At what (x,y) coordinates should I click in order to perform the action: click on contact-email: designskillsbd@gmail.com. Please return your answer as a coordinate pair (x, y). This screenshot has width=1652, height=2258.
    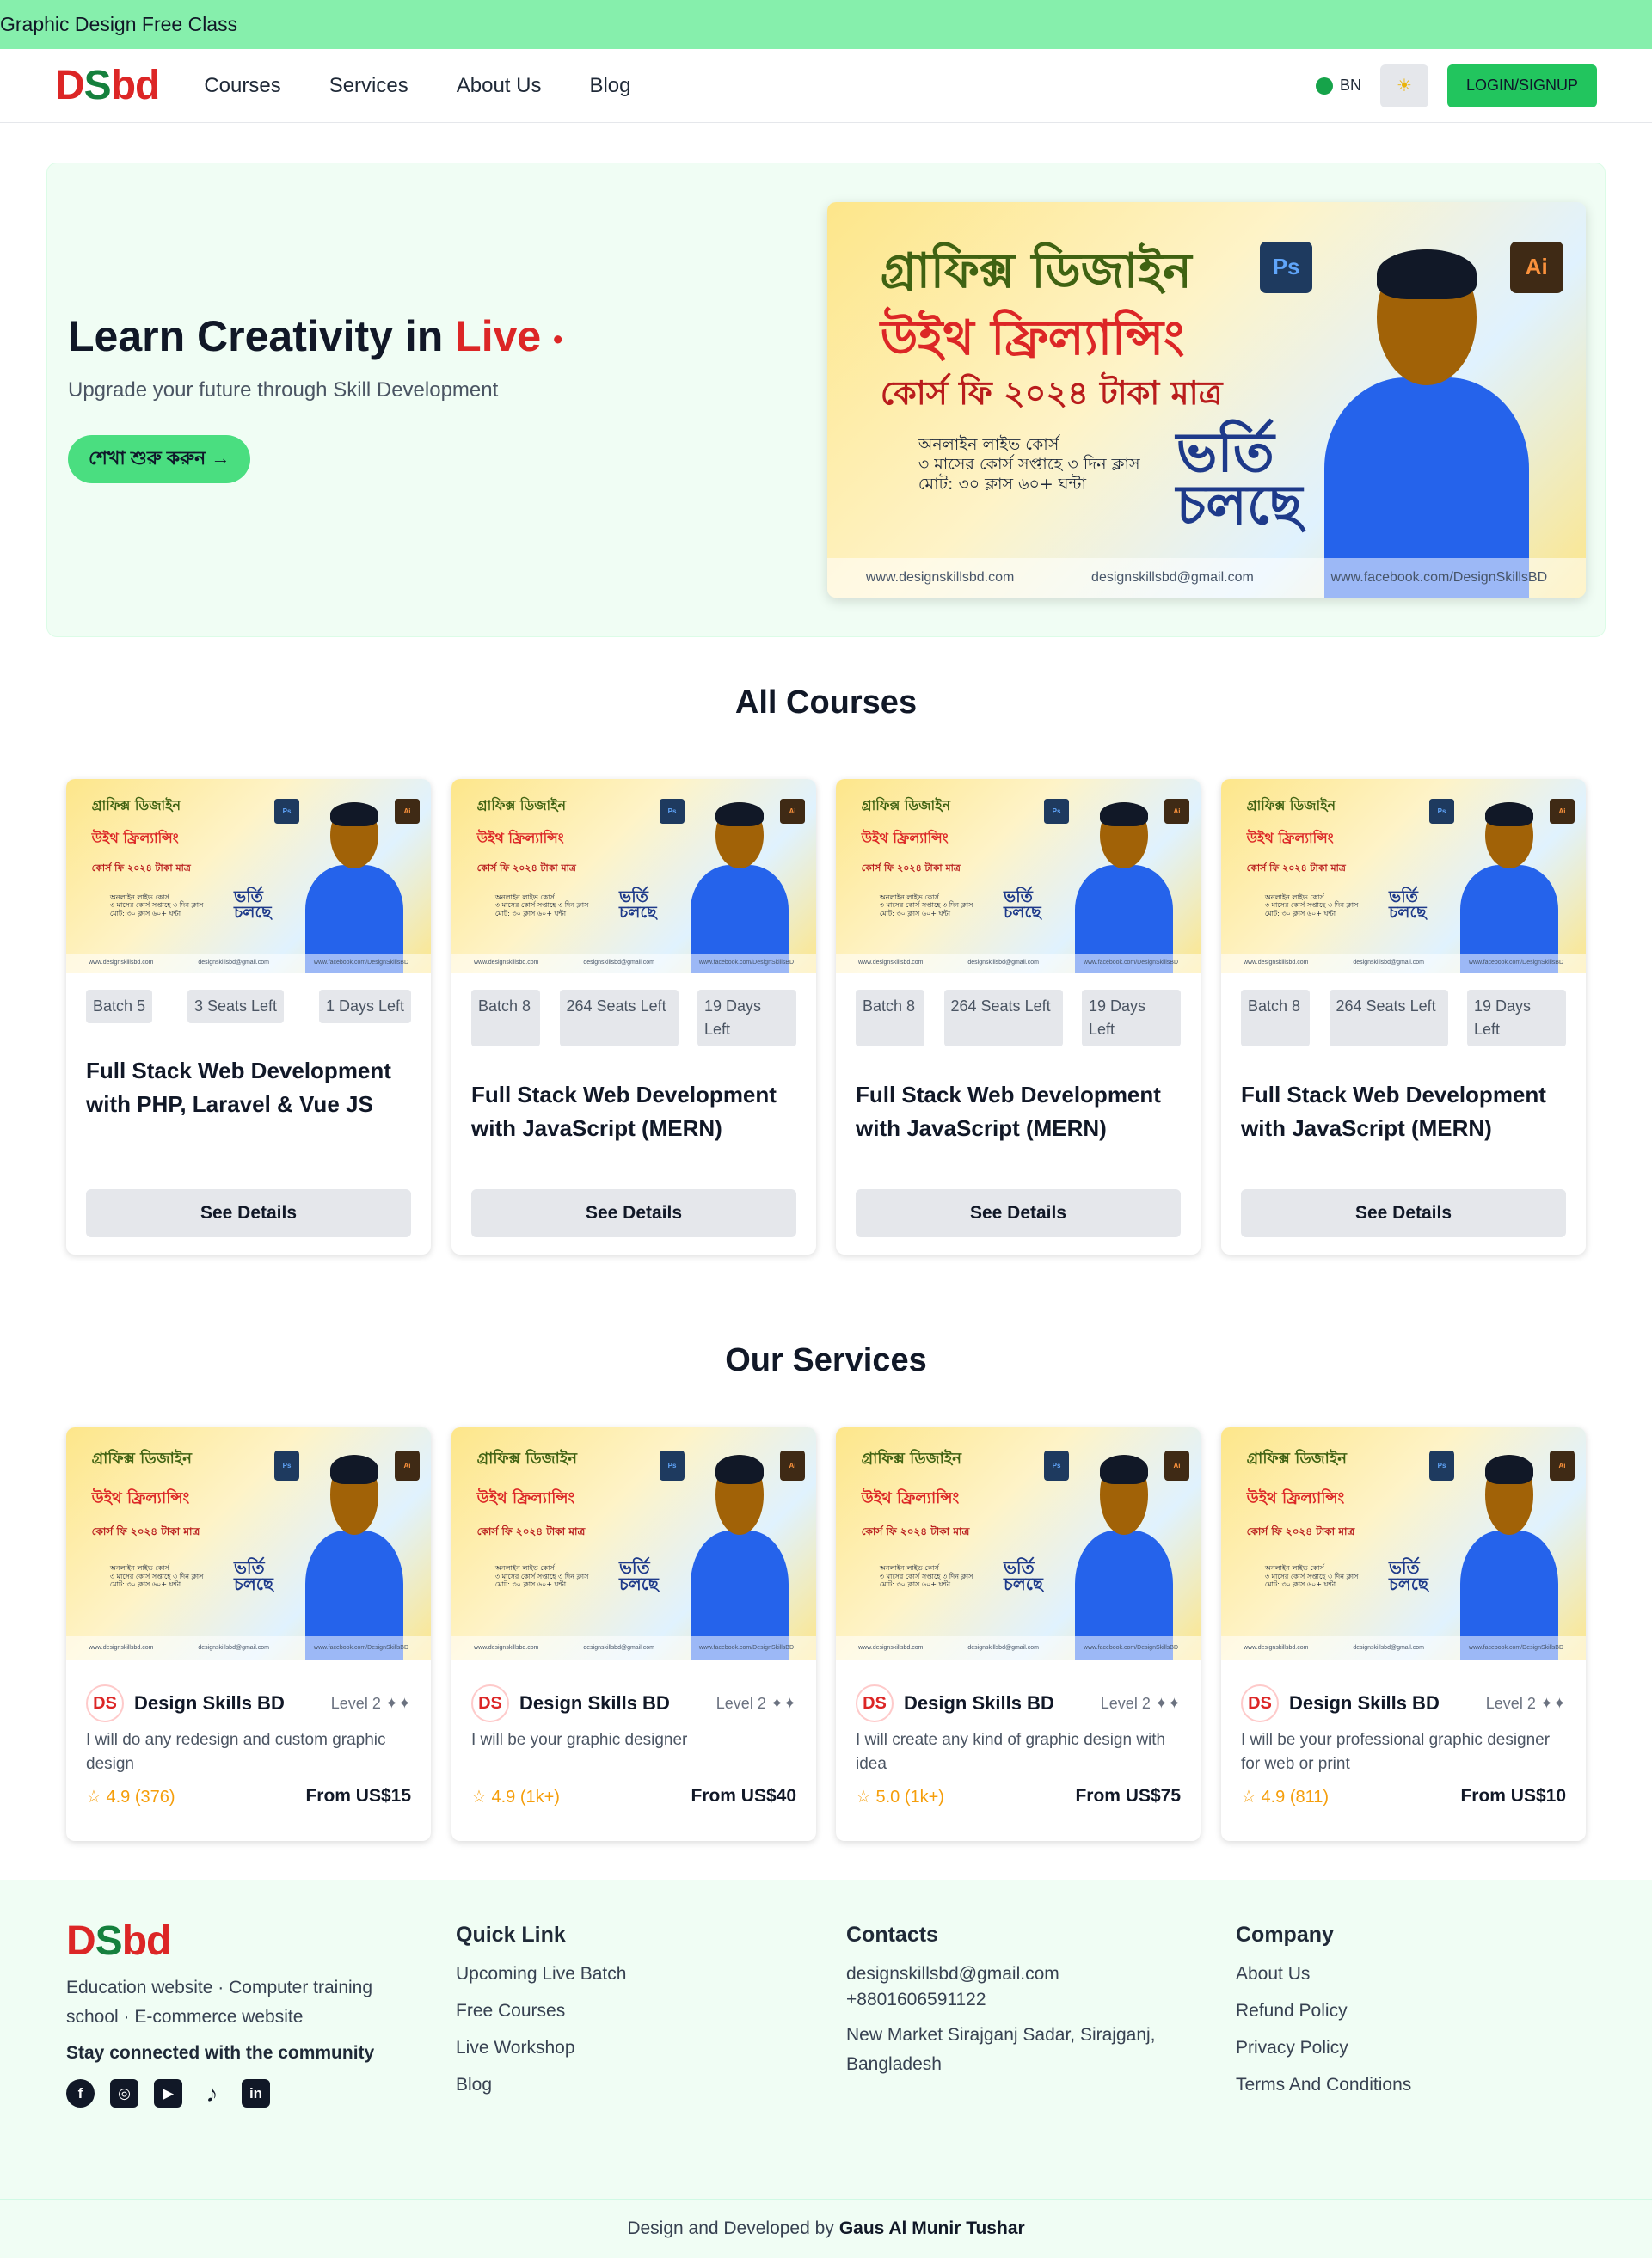
    Looking at the image, I should click on (1018, 1975).